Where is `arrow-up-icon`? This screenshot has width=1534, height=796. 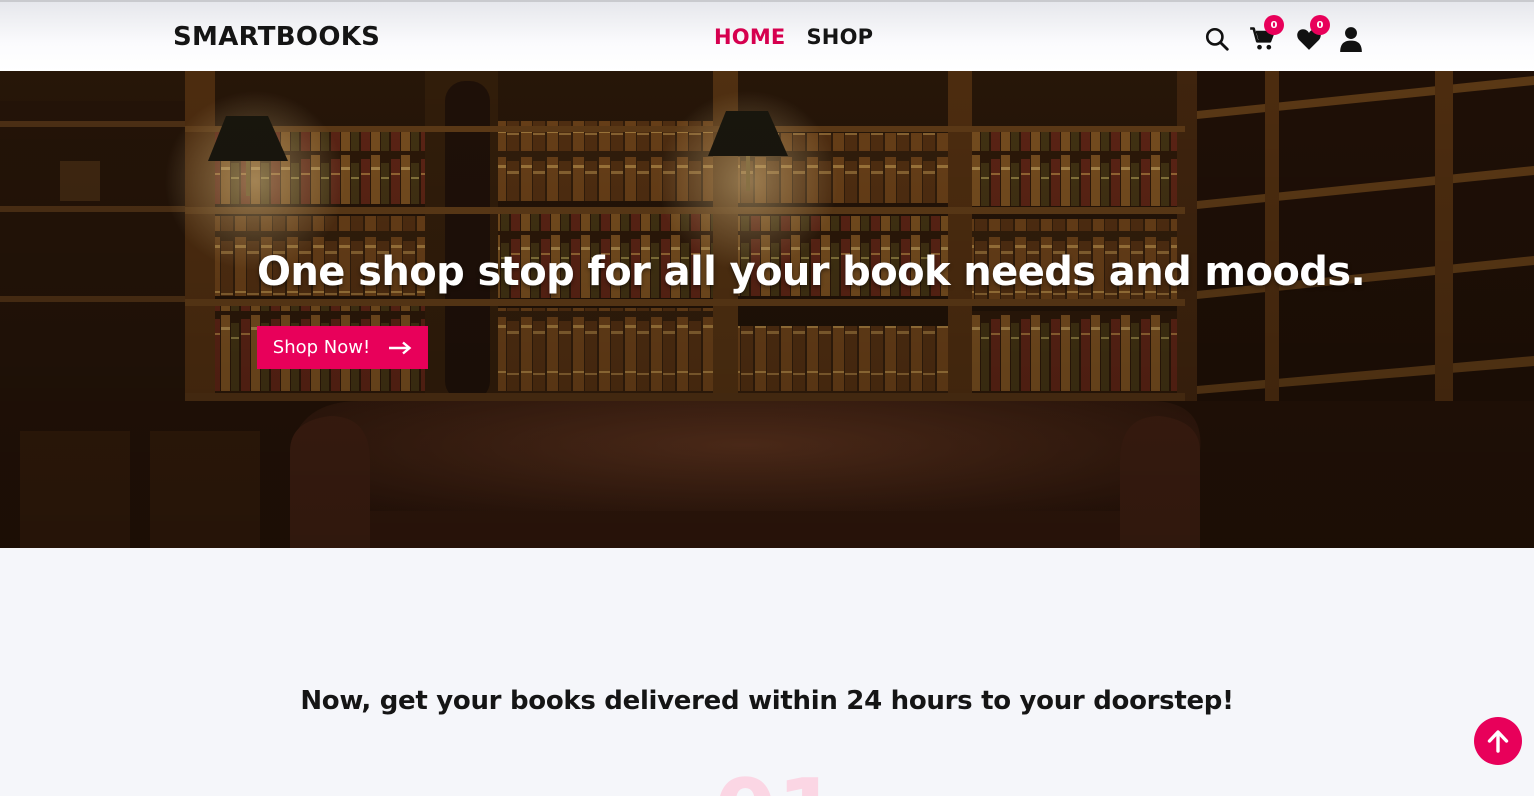 arrow-up-icon is located at coordinates (1498, 741).